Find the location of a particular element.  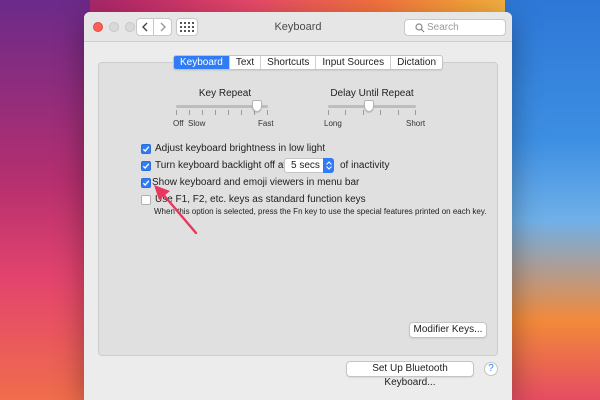

chevron-right-icon is located at coordinates (163, 27).